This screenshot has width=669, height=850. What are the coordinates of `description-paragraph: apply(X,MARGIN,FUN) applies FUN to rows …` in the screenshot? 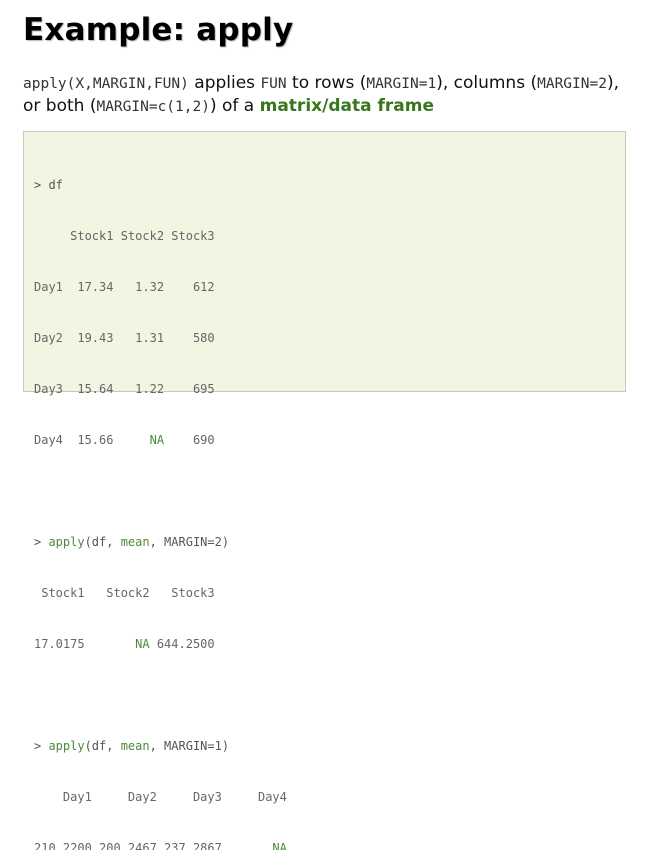 It's located at (328, 95).